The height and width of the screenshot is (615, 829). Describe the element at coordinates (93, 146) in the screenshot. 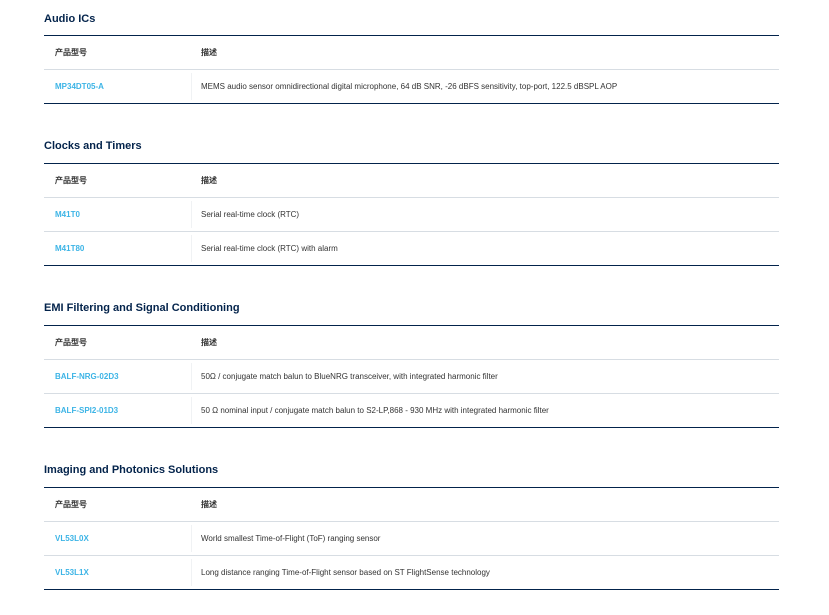

I see `section-title: Clocks and Timers` at that location.